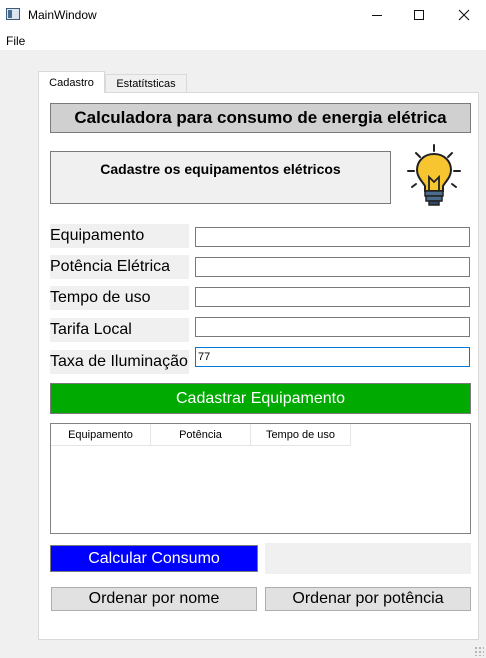 The width and height of the screenshot is (486, 658). What do you see at coordinates (332, 267) in the screenshot?
I see `potencia-input` at bounding box center [332, 267].